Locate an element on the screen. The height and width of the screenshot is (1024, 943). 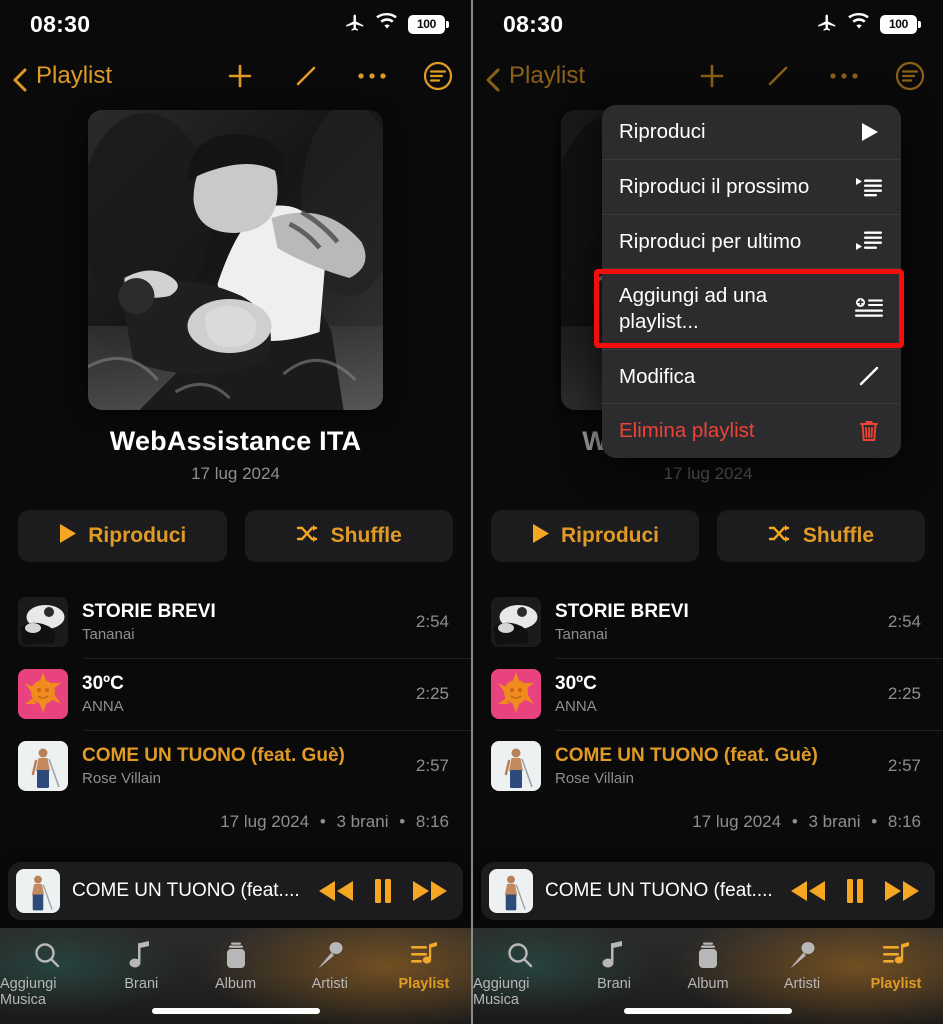
song-artist: ANNA is located at coordinates (103, 706).